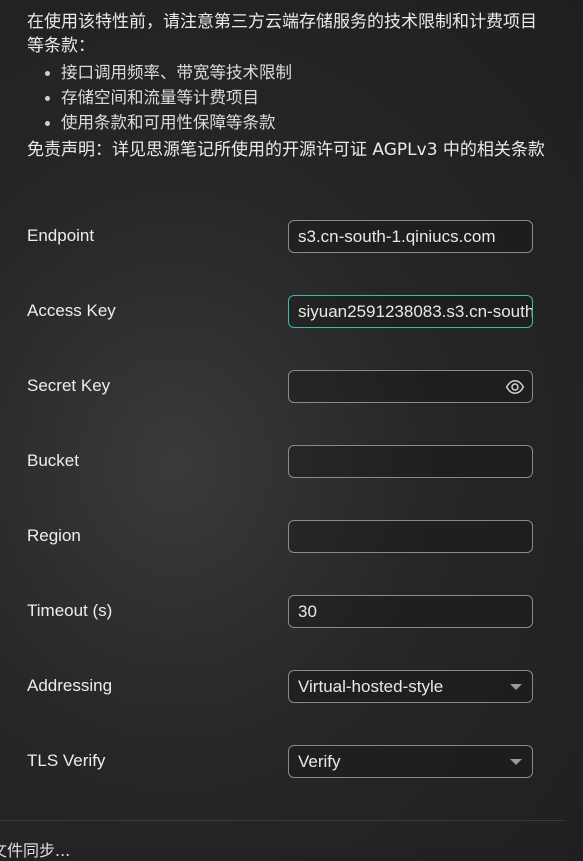 Image resolution: width=583 pixels, height=861 pixels. I want to click on access-key-label: Access Key, so click(71, 310).